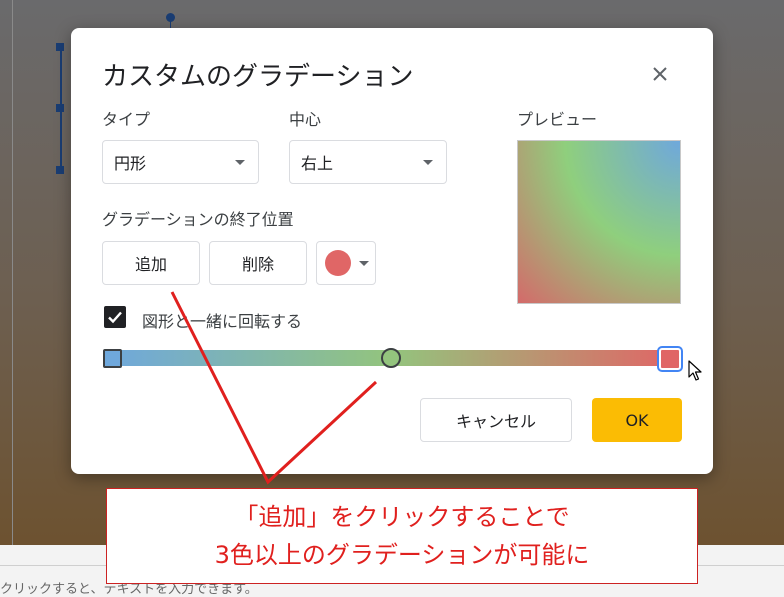 Image resolution: width=784 pixels, height=597 pixels. Describe the element at coordinates (402, 536) in the screenshot. I see `annotation-callout: 「追加」をクリックすることで 3色以上のグラデーションが可能に` at that location.